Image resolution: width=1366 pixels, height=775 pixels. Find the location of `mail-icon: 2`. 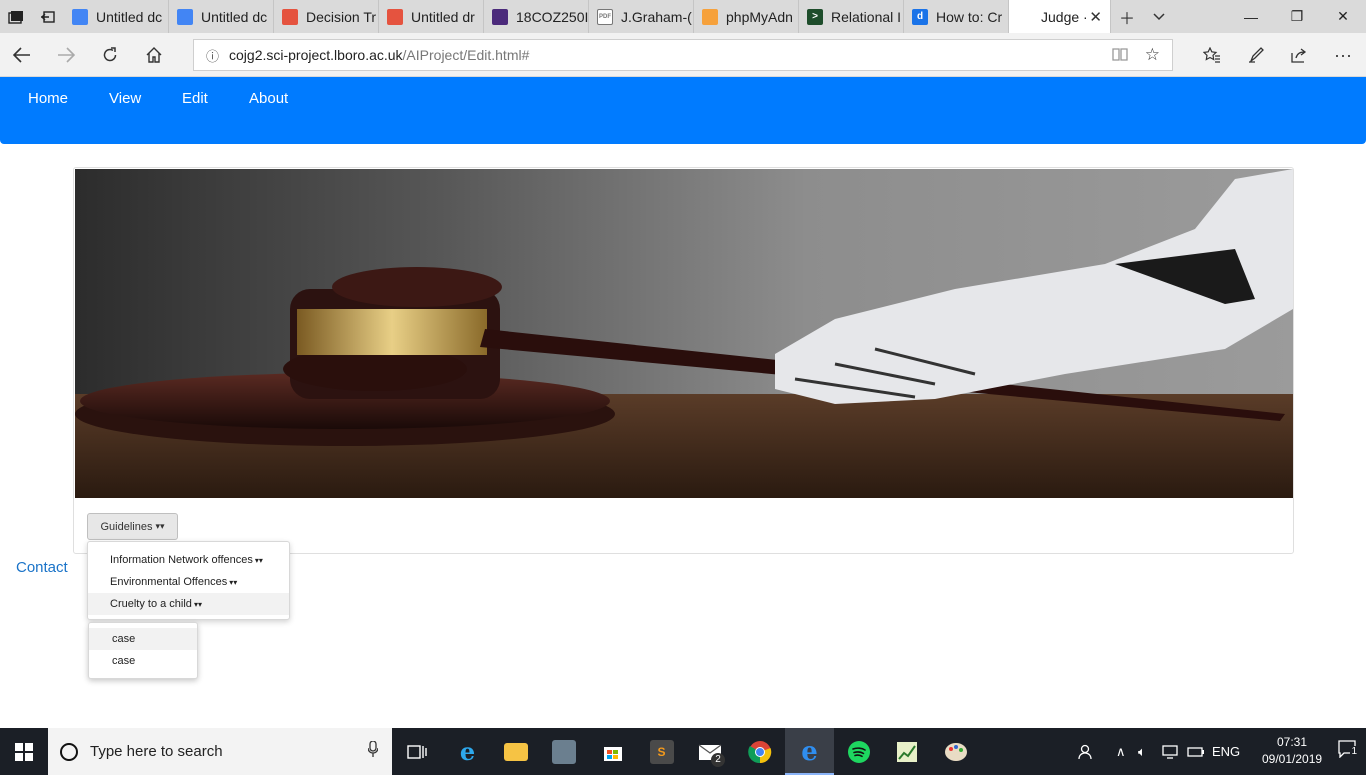

mail-icon: 2 is located at coordinates (710, 751).